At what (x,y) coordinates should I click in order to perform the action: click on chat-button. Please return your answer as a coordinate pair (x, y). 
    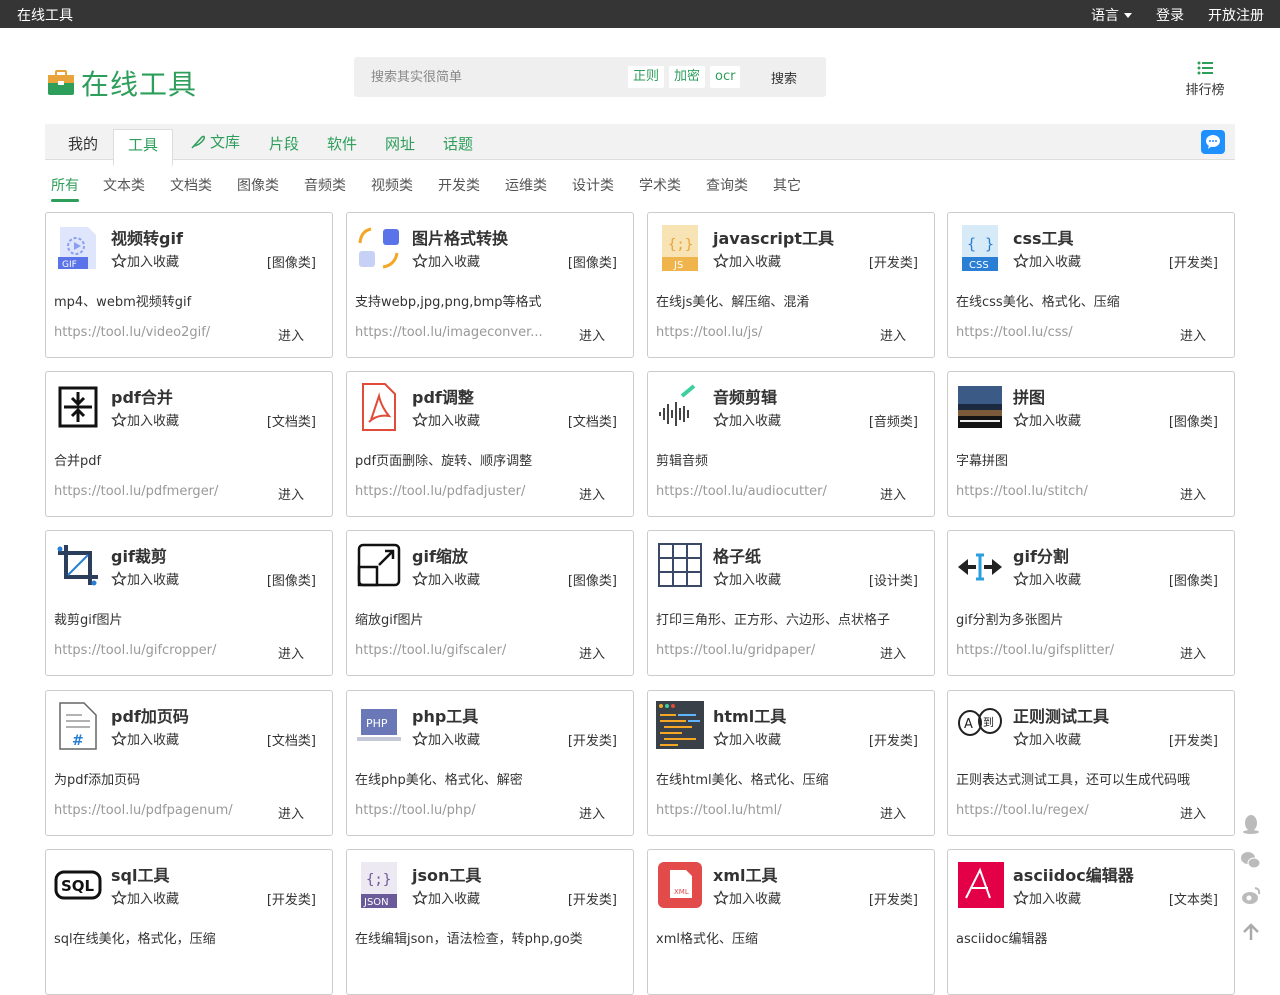
    Looking at the image, I should click on (1213, 142).